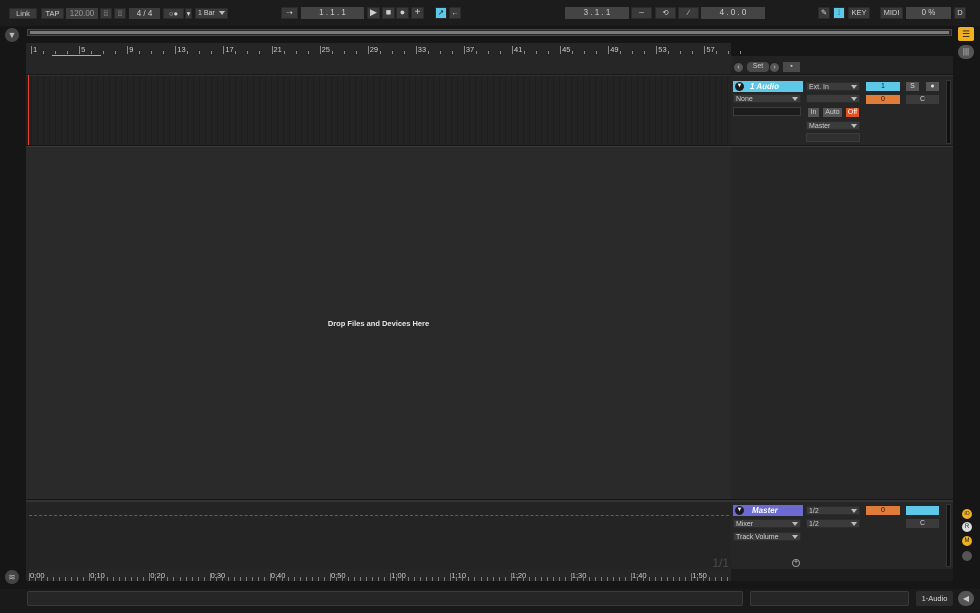 Image resolution: width=980 pixels, height=613 pixels. What do you see at coordinates (833, 523) in the screenshot?
I see `master-output-select: 1/2` at bounding box center [833, 523].